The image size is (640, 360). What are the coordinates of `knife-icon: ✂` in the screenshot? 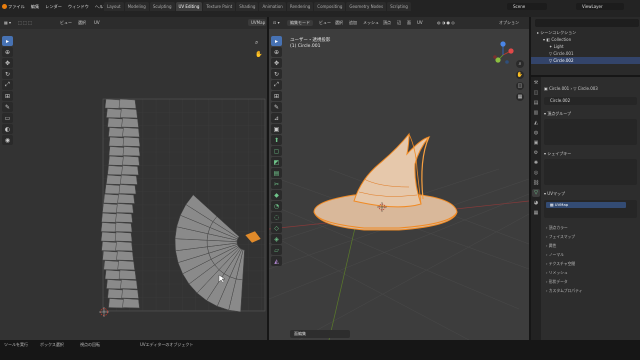 It's located at (276, 184).